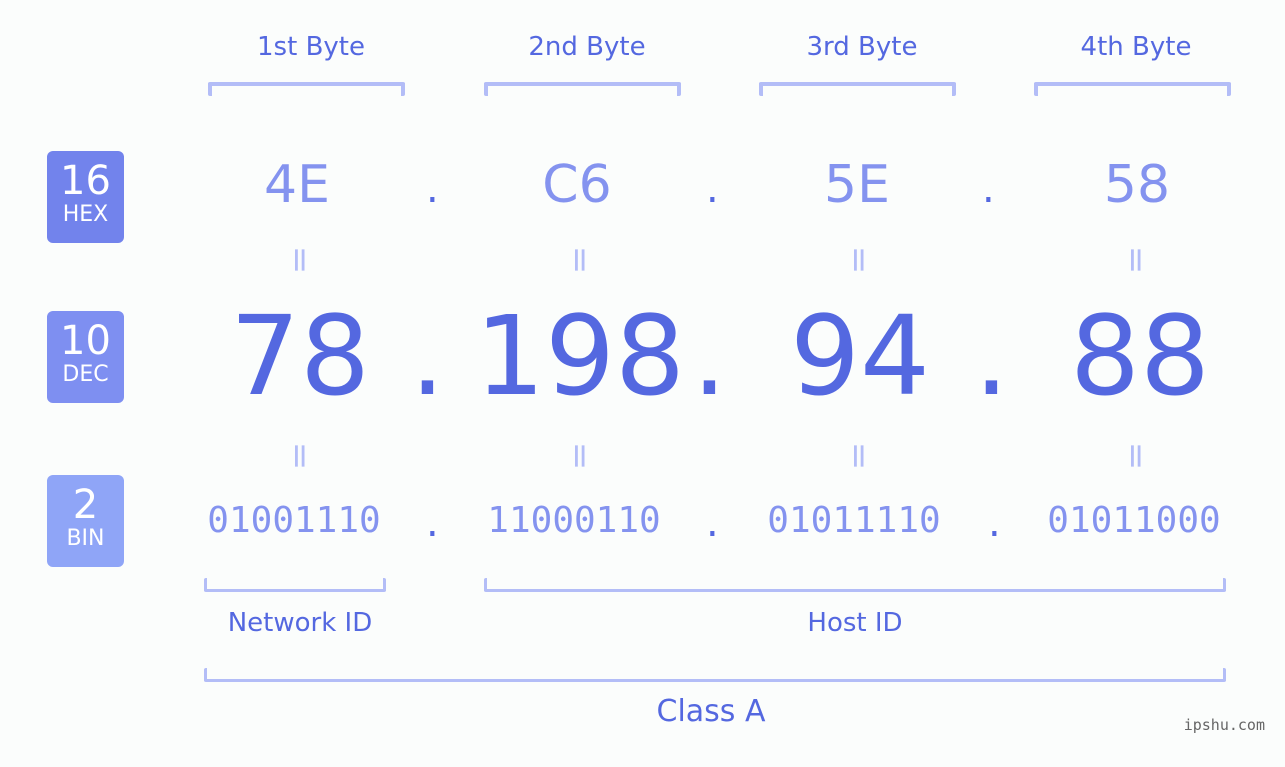  I want to click on bin-badge: 2 BIN, so click(85, 521).